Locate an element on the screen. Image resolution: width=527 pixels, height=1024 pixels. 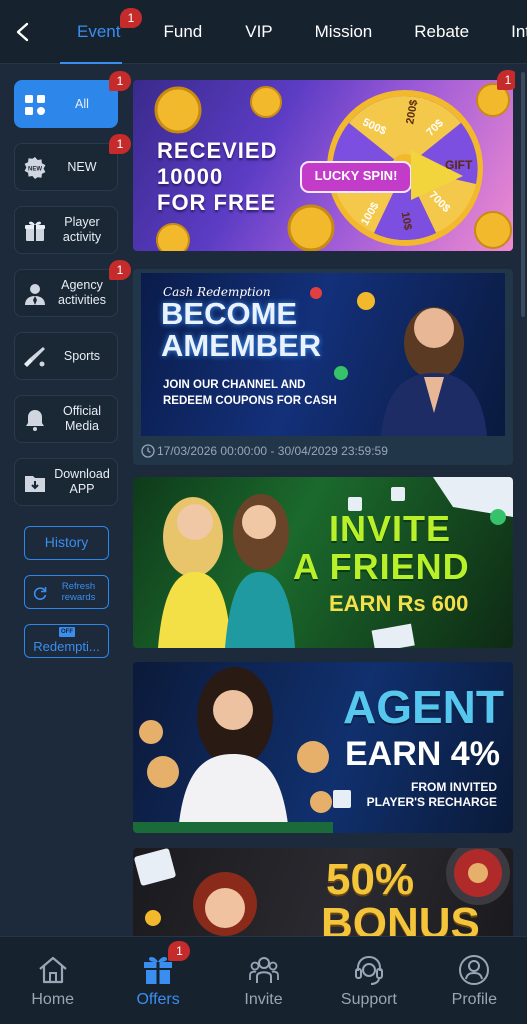
history-label: History is located at coordinates (66, 542).